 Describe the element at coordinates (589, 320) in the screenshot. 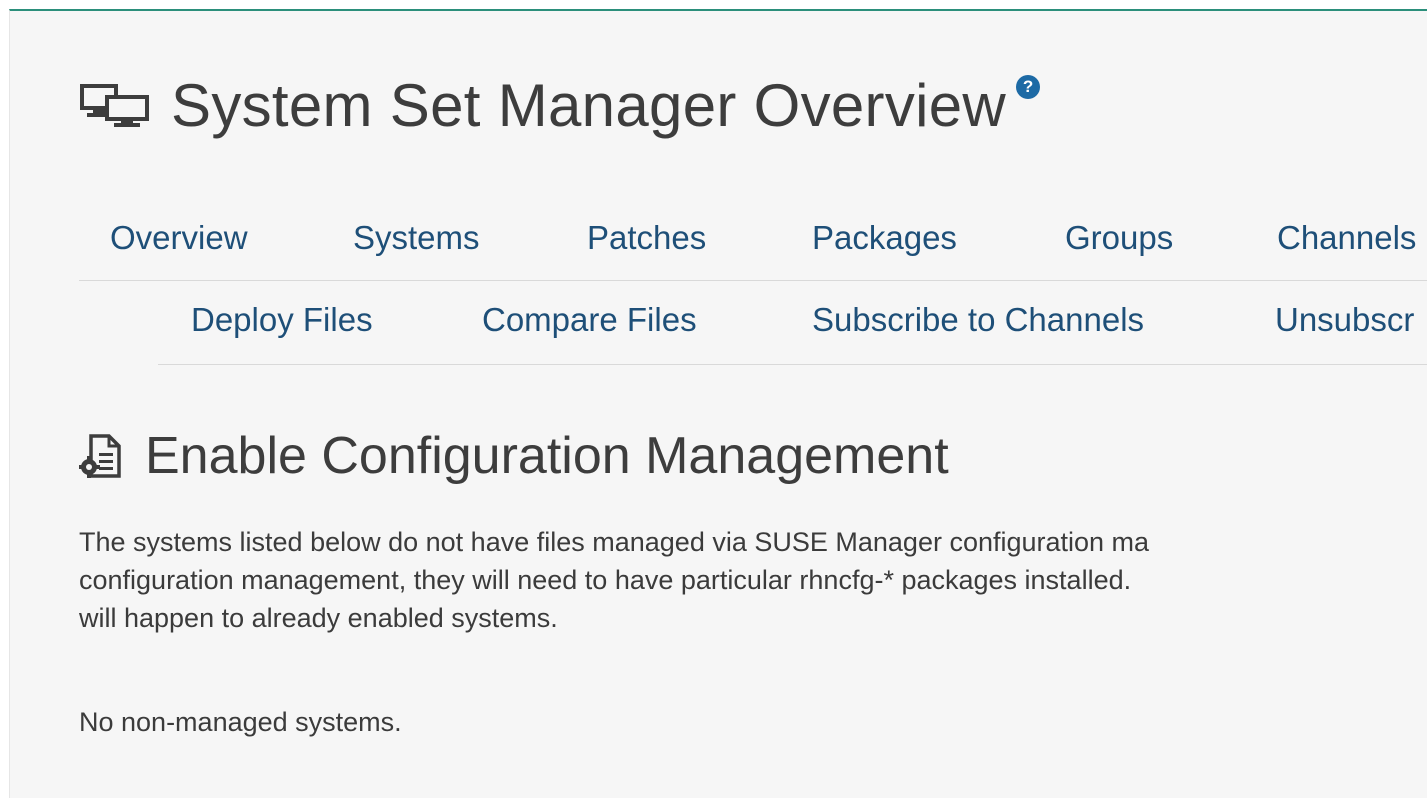

I see `tab-compare-files: Compare Files` at that location.